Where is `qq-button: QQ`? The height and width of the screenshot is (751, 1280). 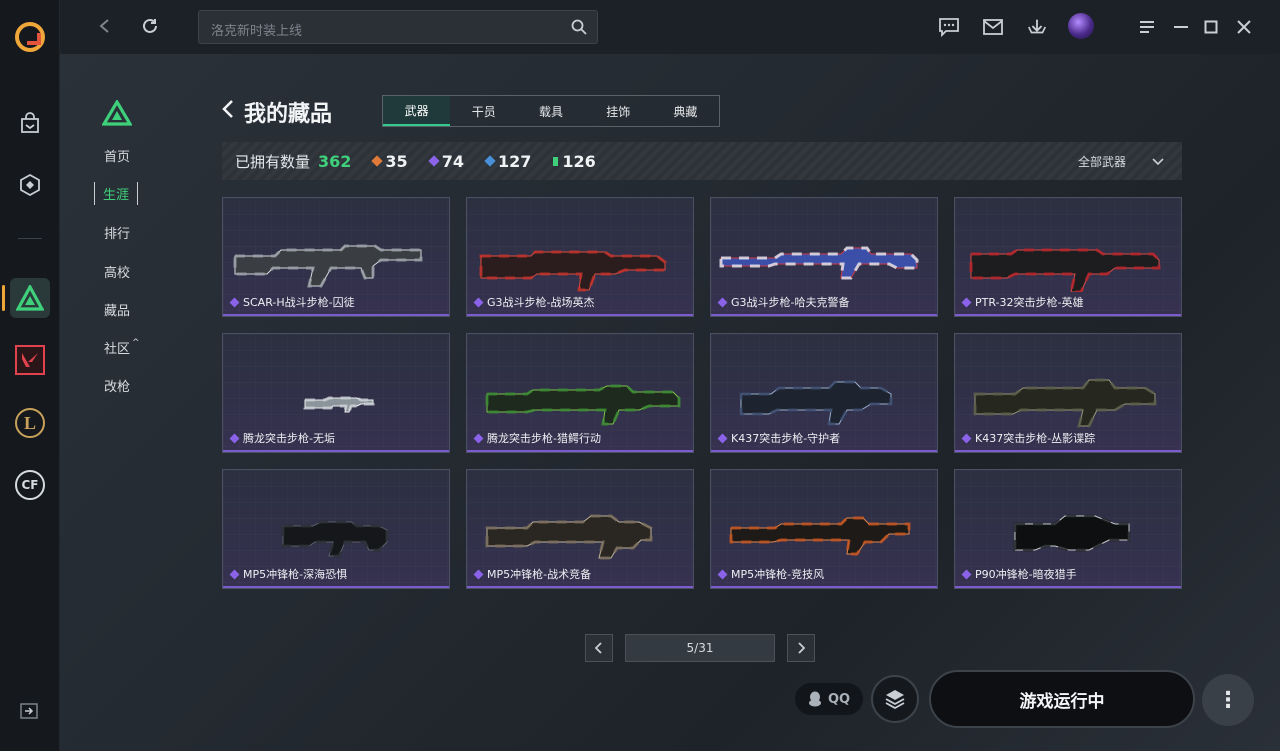
qq-button: QQ is located at coordinates (829, 699).